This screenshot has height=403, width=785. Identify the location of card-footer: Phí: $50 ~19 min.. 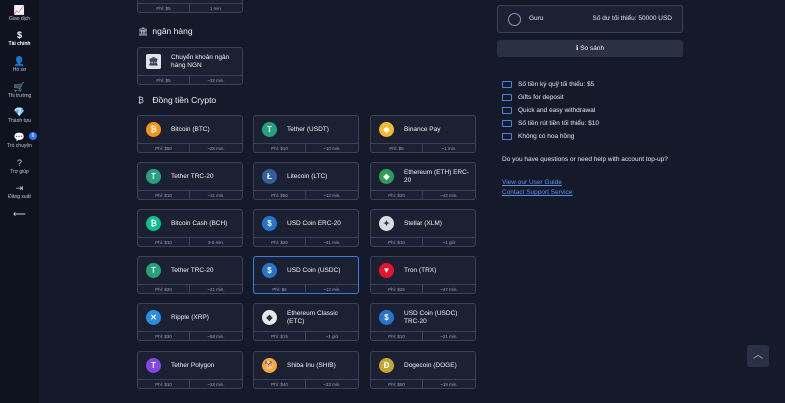
(423, 384).